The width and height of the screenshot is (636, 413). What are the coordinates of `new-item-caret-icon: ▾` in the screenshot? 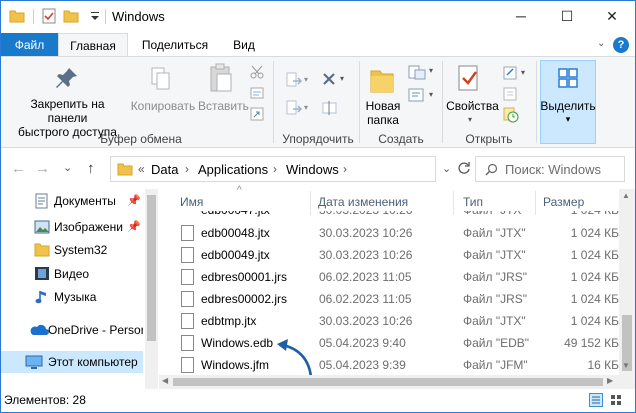 It's located at (431, 70).